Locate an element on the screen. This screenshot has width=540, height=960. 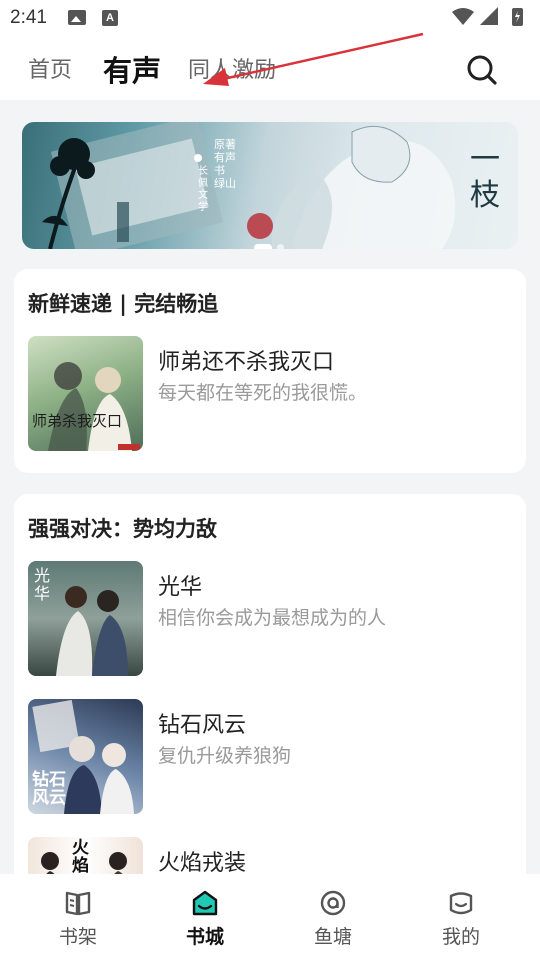
photo-icon is located at coordinates (77, 17).